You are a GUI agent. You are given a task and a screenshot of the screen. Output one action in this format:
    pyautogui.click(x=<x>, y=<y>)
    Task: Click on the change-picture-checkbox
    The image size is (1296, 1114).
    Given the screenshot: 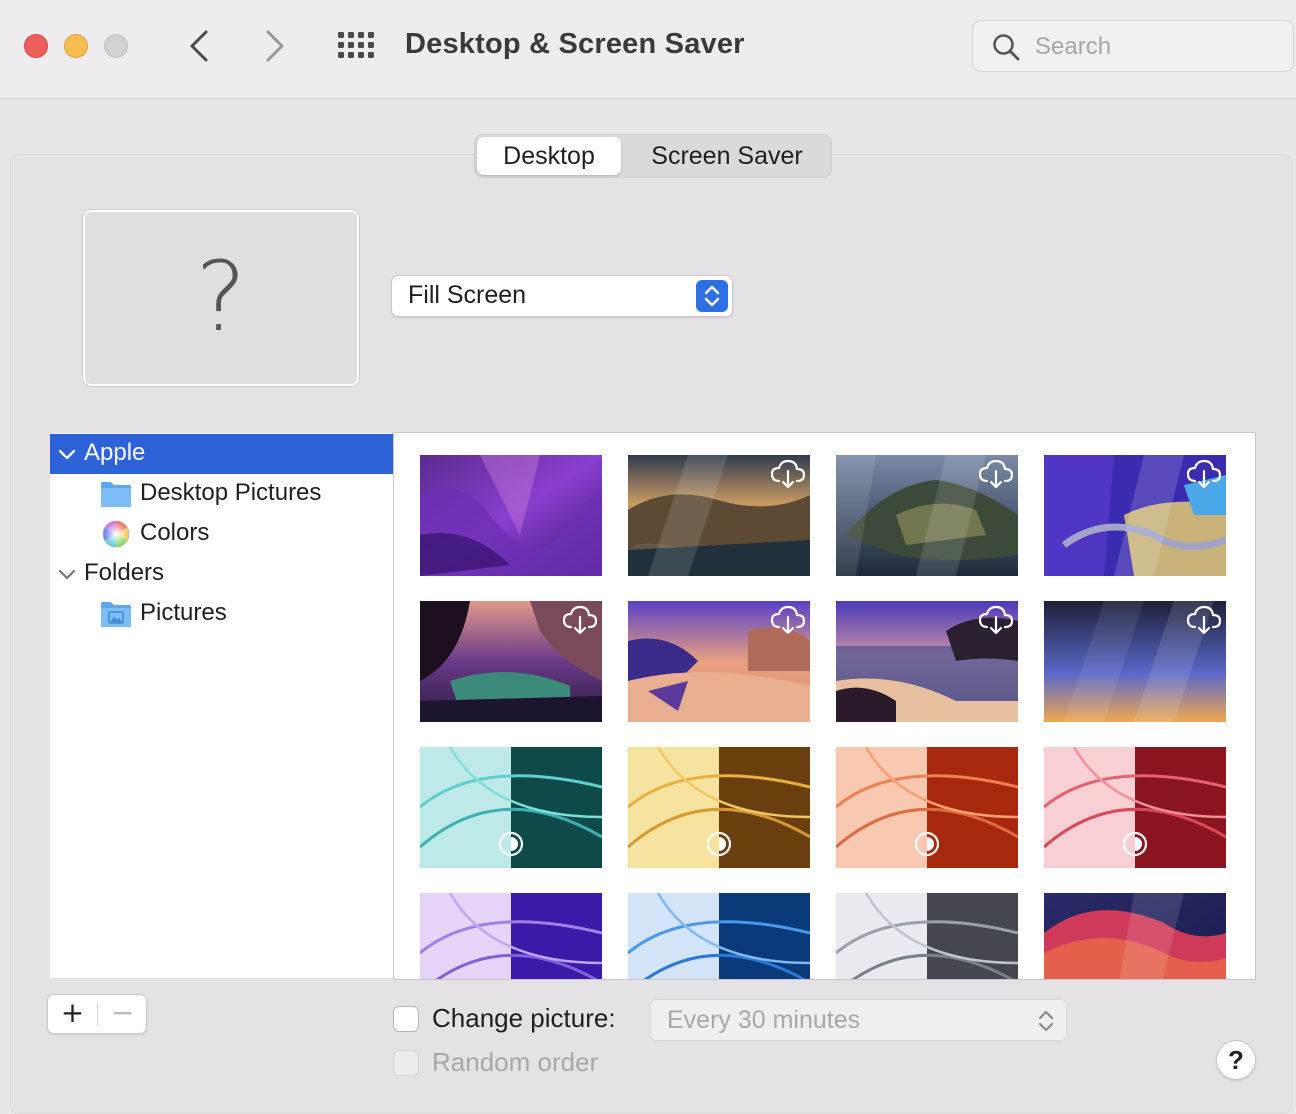 What is the action you would take?
    pyautogui.click(x=406, y=1019)
    